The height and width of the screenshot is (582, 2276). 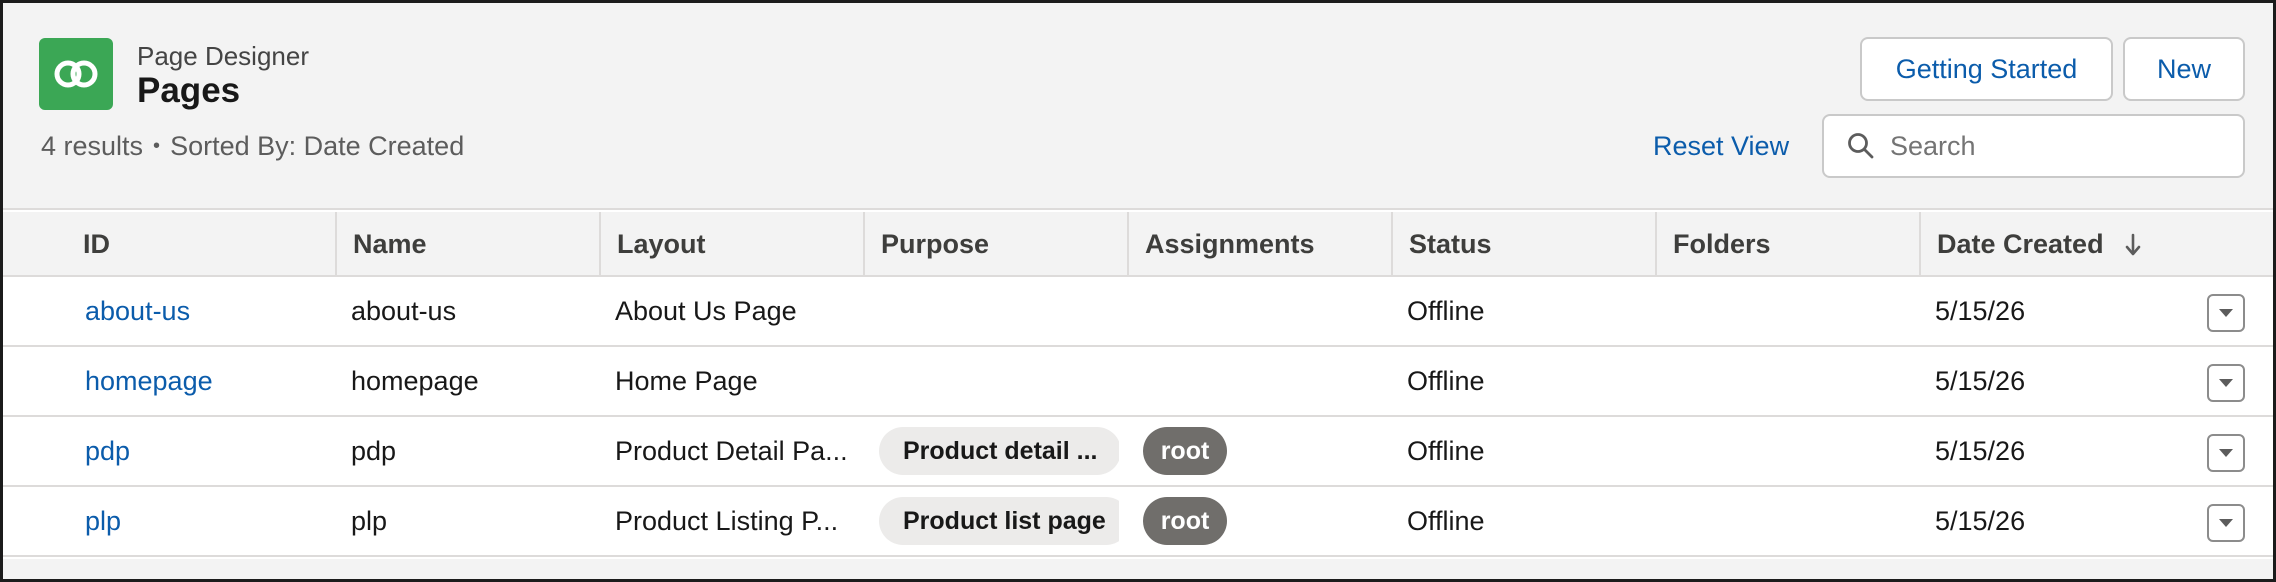 I want to click on search-icon, so click(x=1861, y=146).